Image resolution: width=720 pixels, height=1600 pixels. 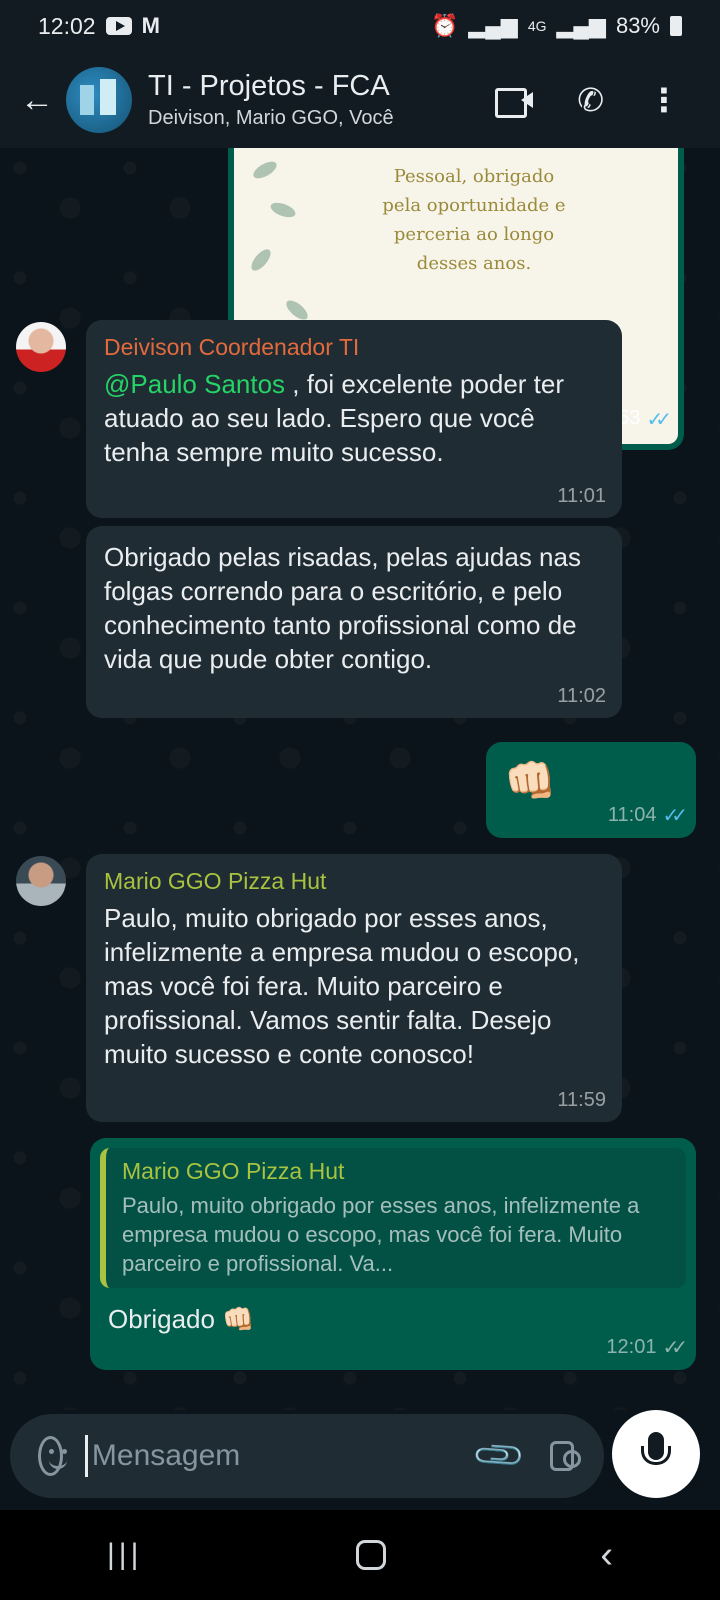 I want to click on image-text-line: pela oportunidade e, so click(x=474, y=205).